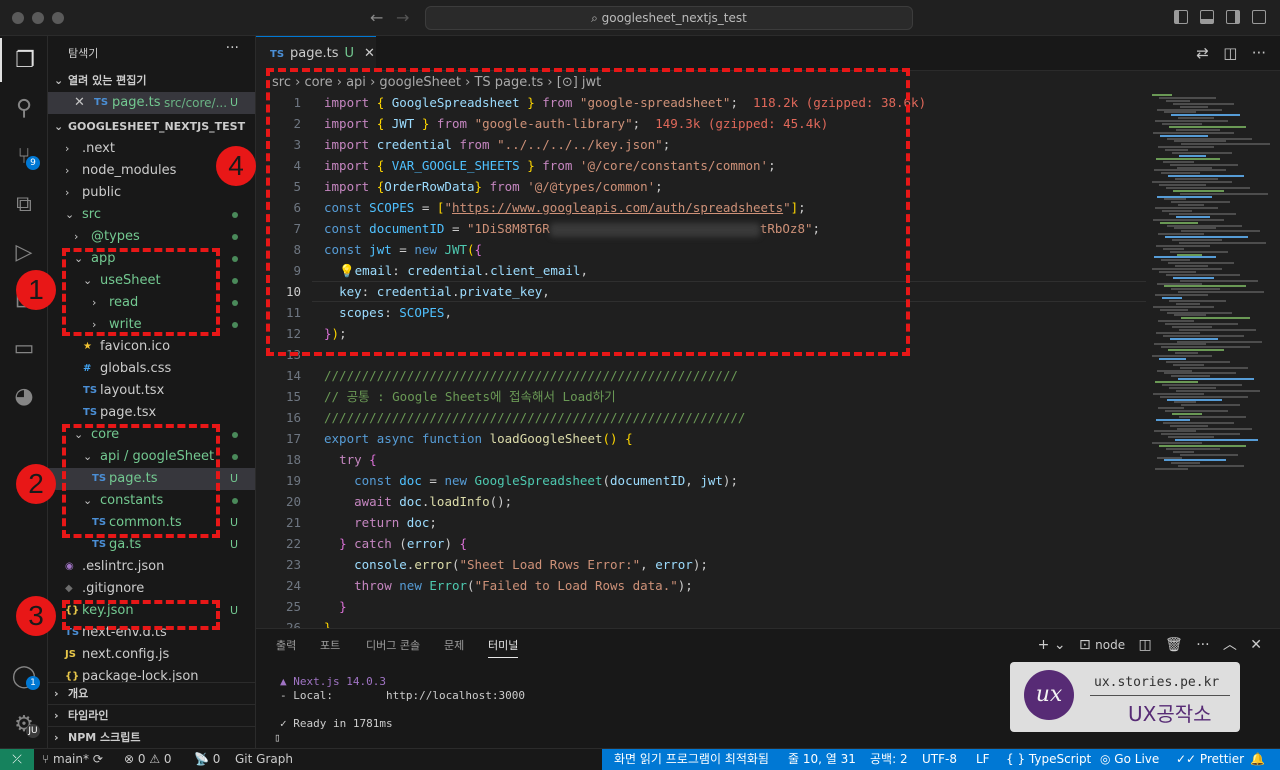 This screenshot has height=770, width=1280. What do you see at coordinates (503, 647) in the screenshot?
I see `tab-terminal: 터미널` at bounding box center [503, 647].